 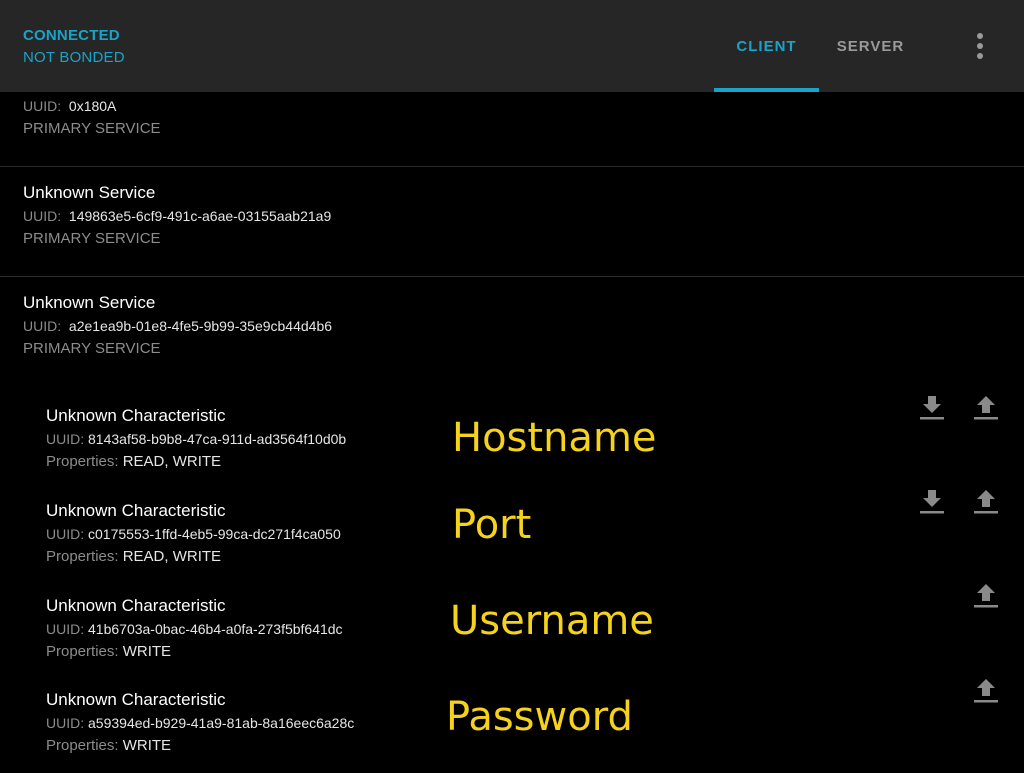 What do you see at coordinates (71, 35) in the screenshot?
I see `connection-status: CONNECTED` at bounding box center [71, 35].